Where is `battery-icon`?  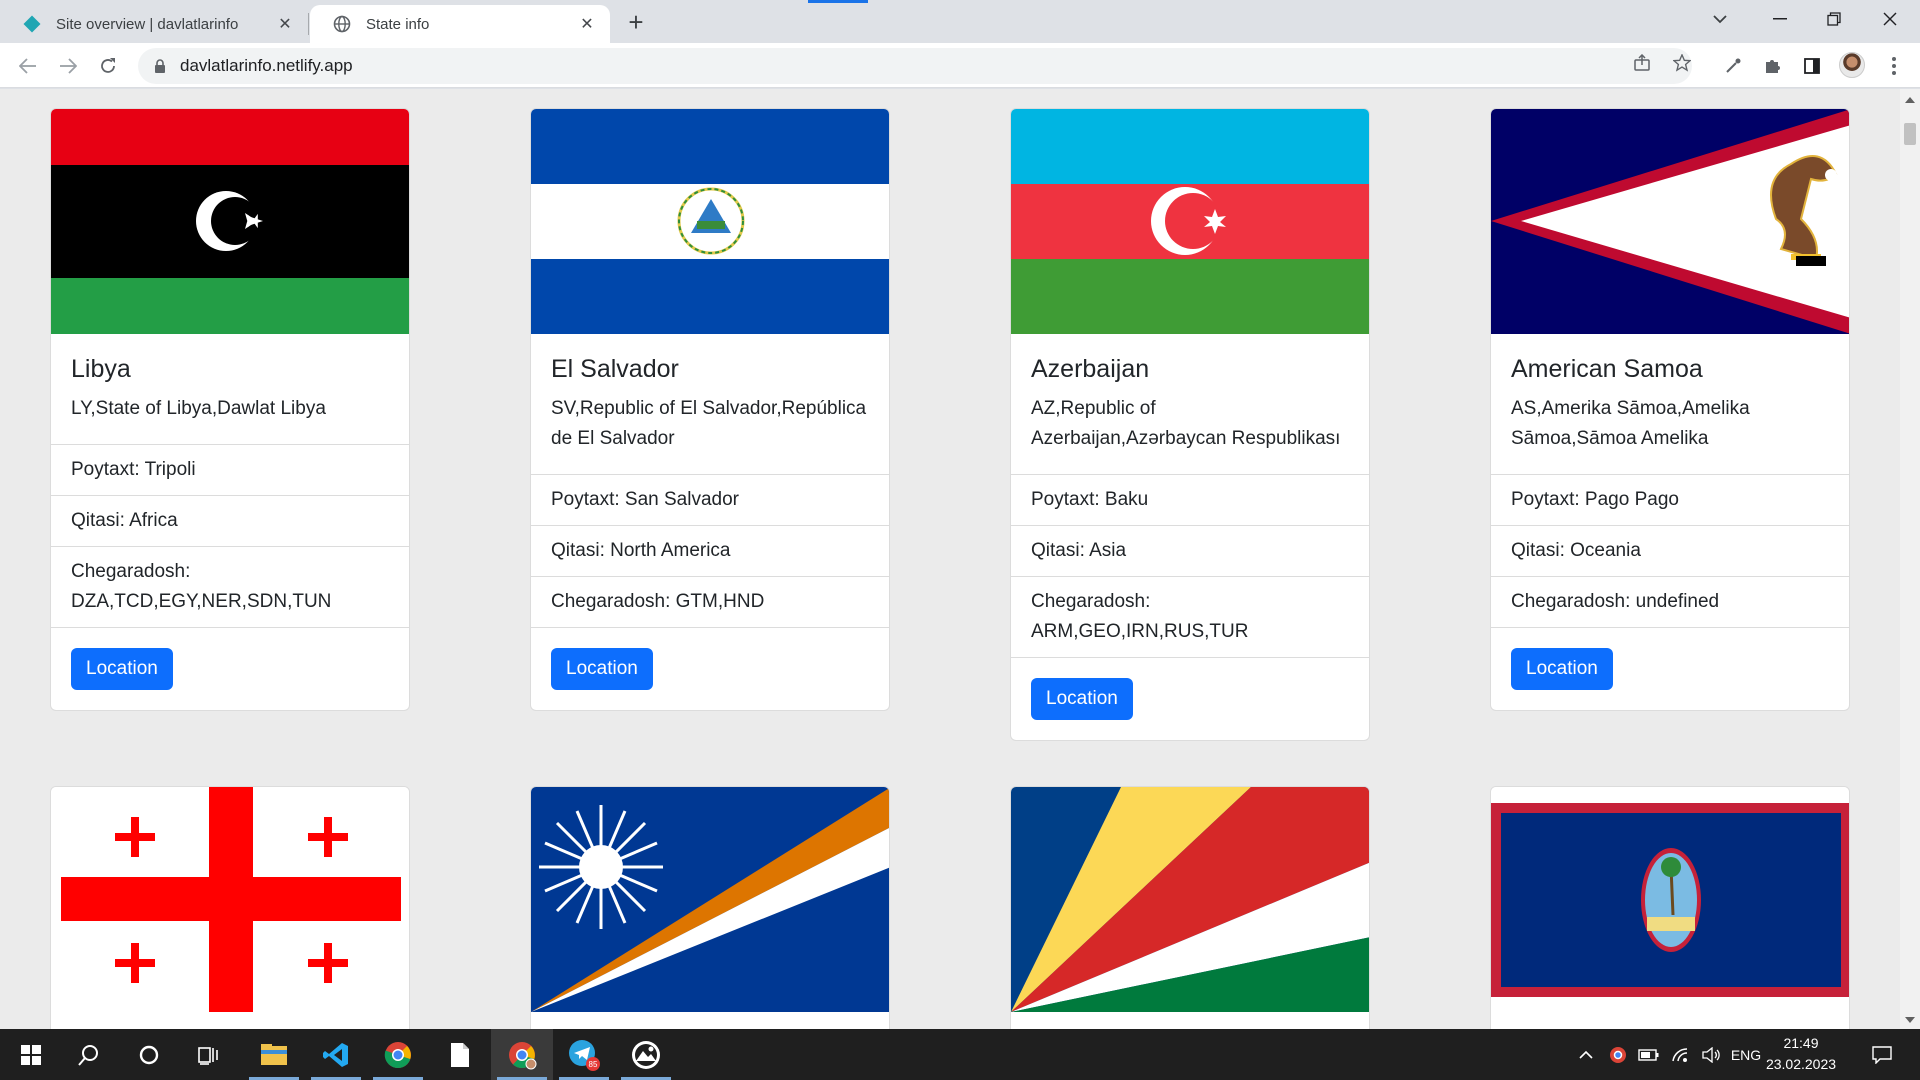
battery-icon is located at coordinates (1649, 1054).